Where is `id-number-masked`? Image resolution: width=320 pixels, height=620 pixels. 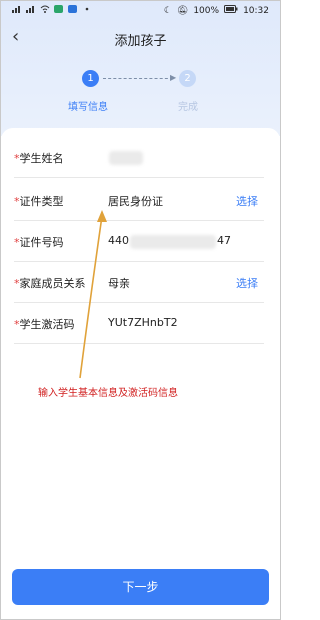
id-number-masked is located at coordinates (173, 242).